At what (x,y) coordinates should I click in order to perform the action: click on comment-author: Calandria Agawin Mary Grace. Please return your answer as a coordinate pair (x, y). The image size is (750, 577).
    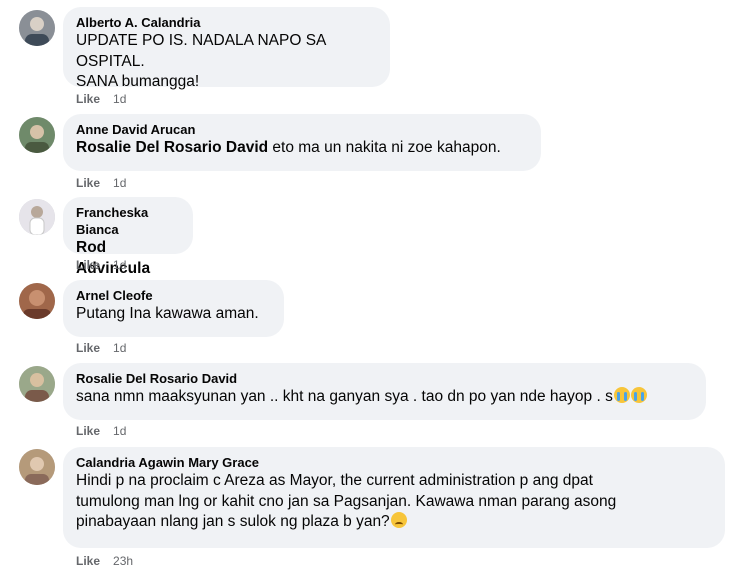
    Looking at the image, I should click on (394, 462).